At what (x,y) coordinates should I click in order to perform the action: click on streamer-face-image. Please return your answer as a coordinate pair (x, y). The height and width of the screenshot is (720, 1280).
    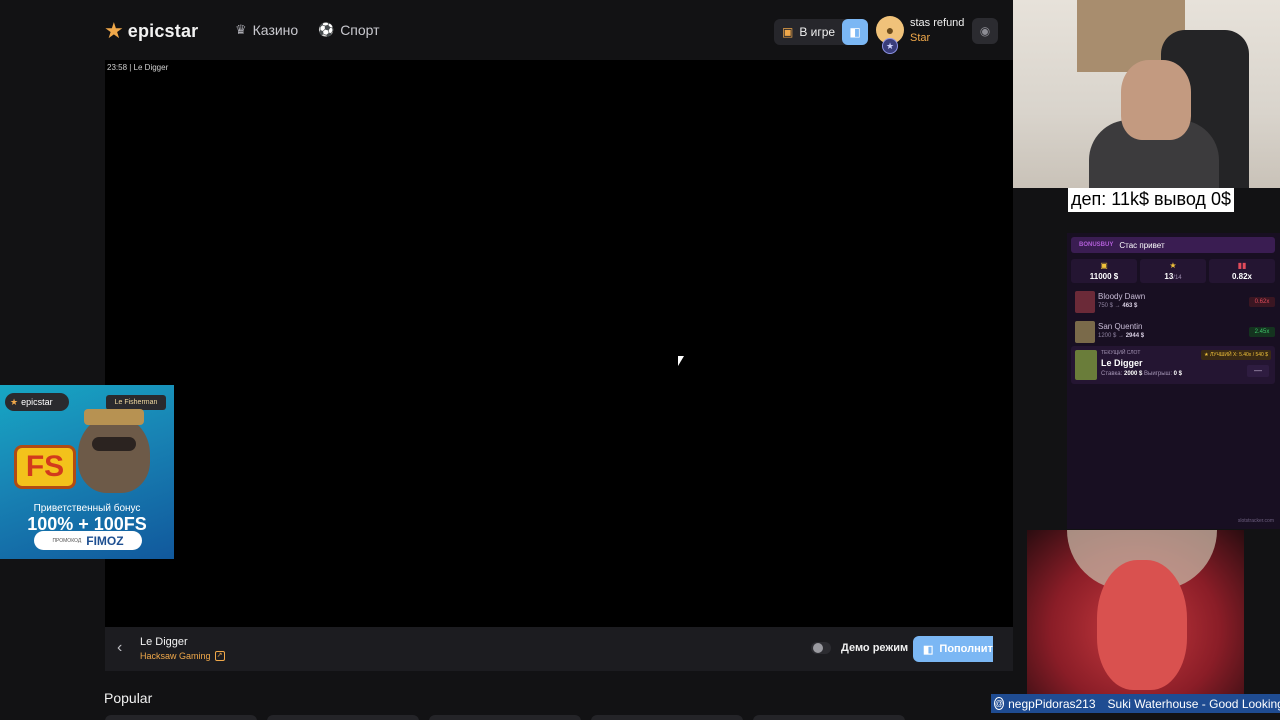
    Looking at the image, I should click on (1156, 100).